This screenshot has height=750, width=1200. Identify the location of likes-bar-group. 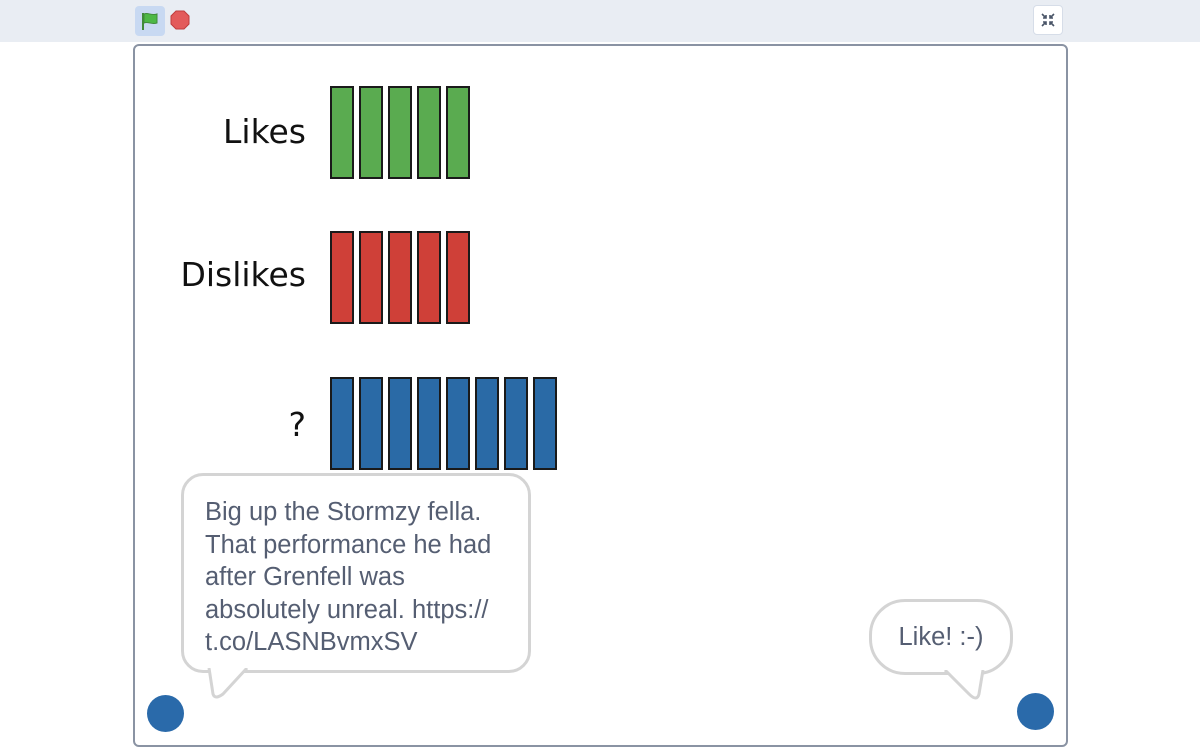
(400, 132).